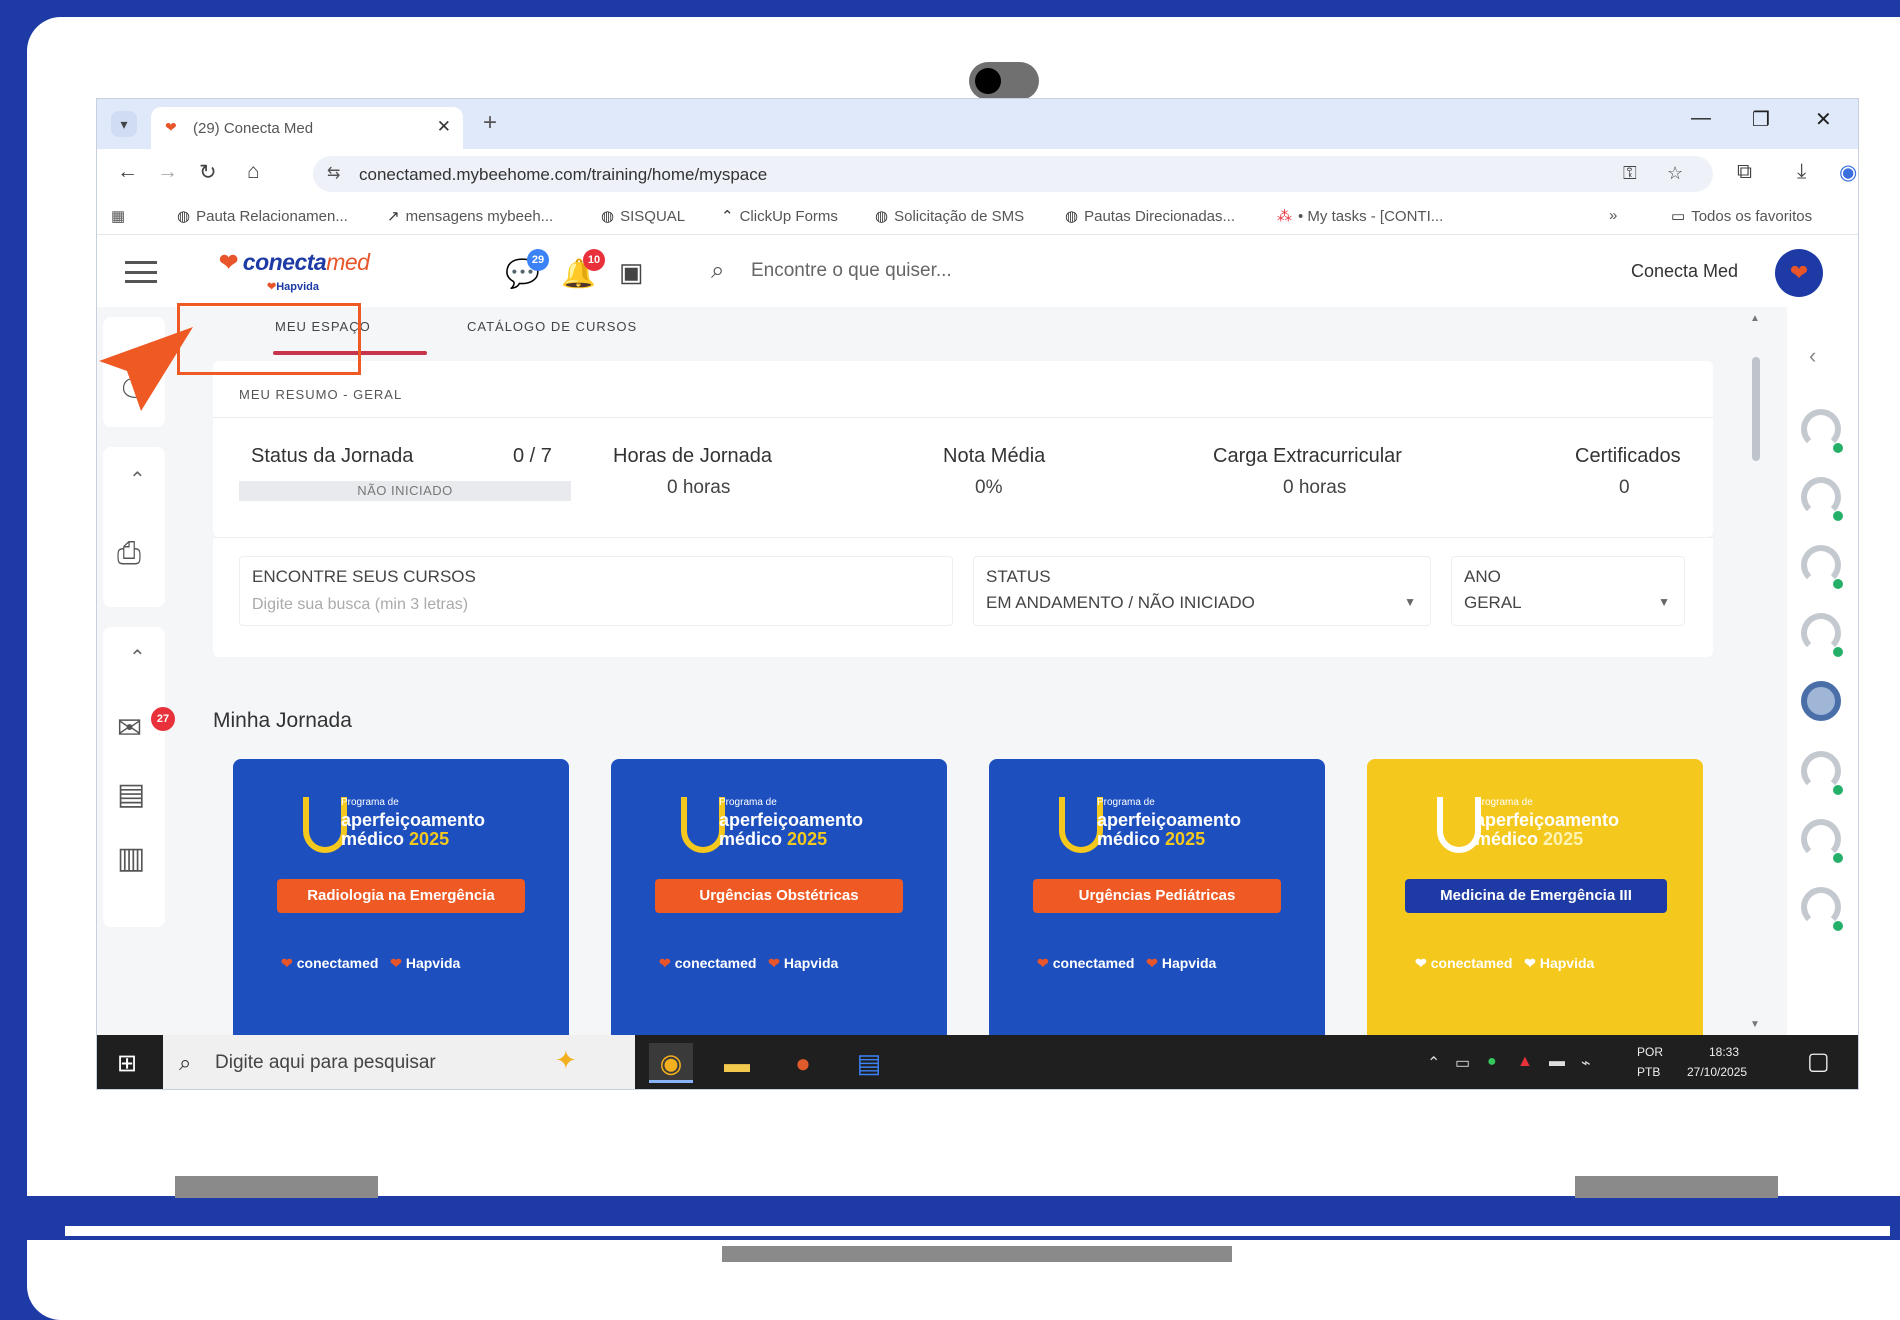 The image size is (1900, 1320). Describe the element at coordinates (737, 1063) in the screenshot. I see `file-explorer-icon: ▬` at that location.